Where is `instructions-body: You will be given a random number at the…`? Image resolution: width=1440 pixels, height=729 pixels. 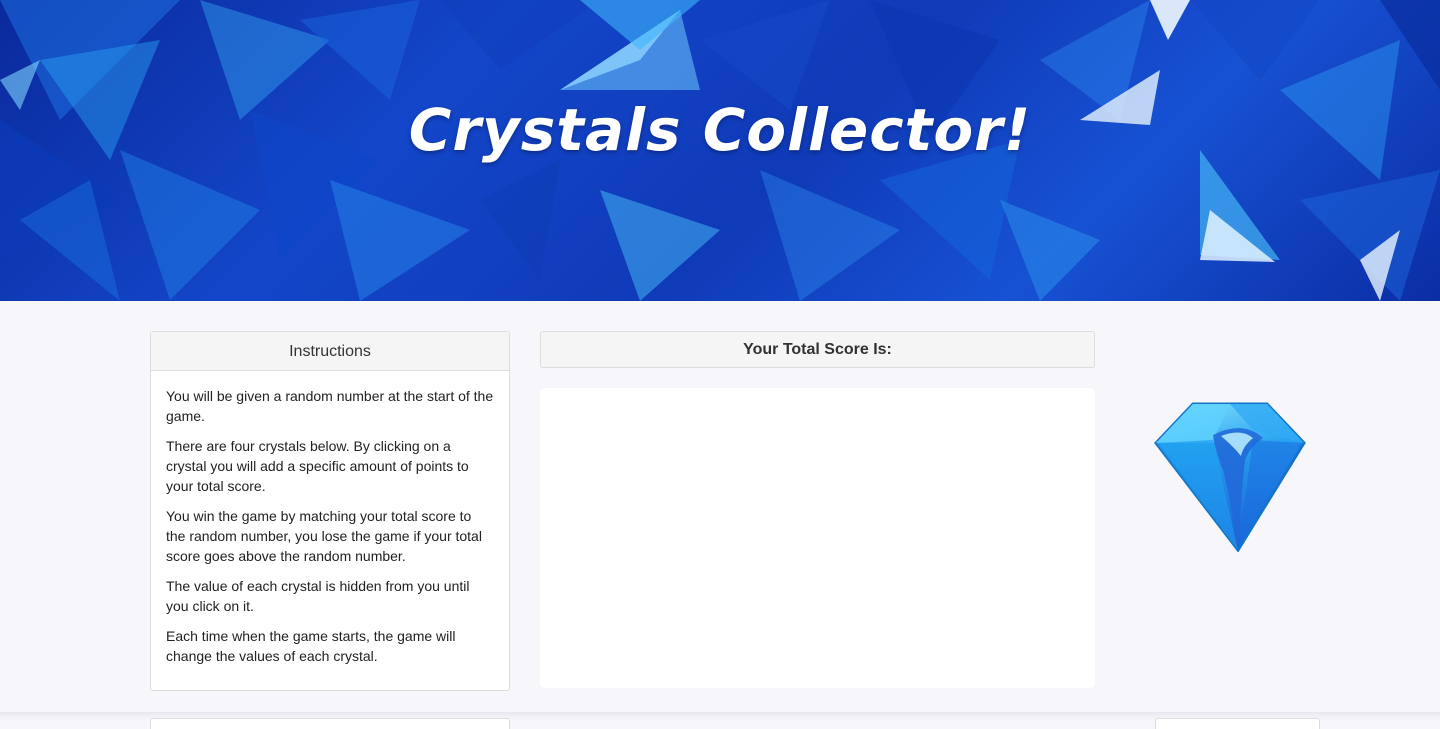 instructions-body: You will be given a random number at the… is located at coordinates (330, 528).